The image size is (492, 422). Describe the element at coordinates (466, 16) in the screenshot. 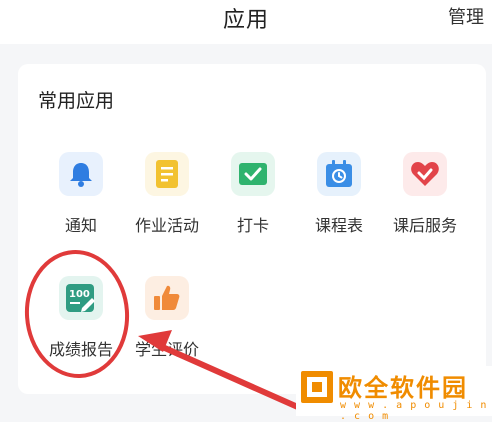

I see `manage-button: 管理` at that location.